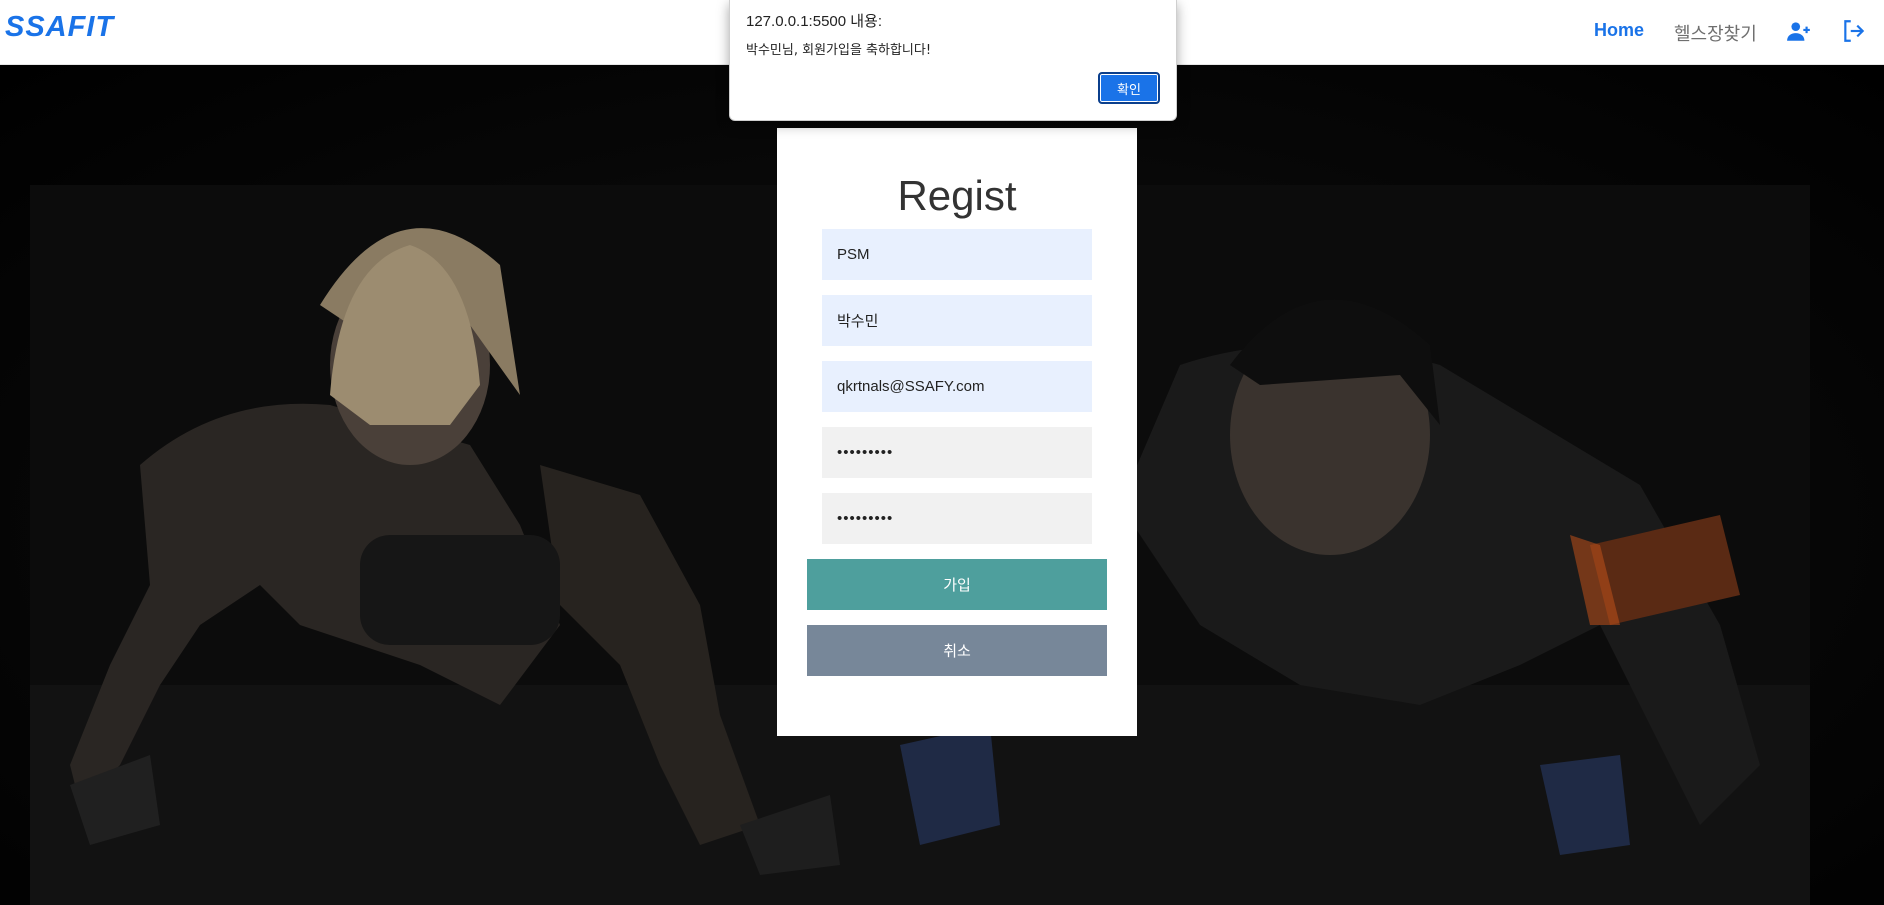 This screenshot has height=905, width=1884. Describe the element at coordinates (957, 320) in the screenshot. I see `name-input` at that location.